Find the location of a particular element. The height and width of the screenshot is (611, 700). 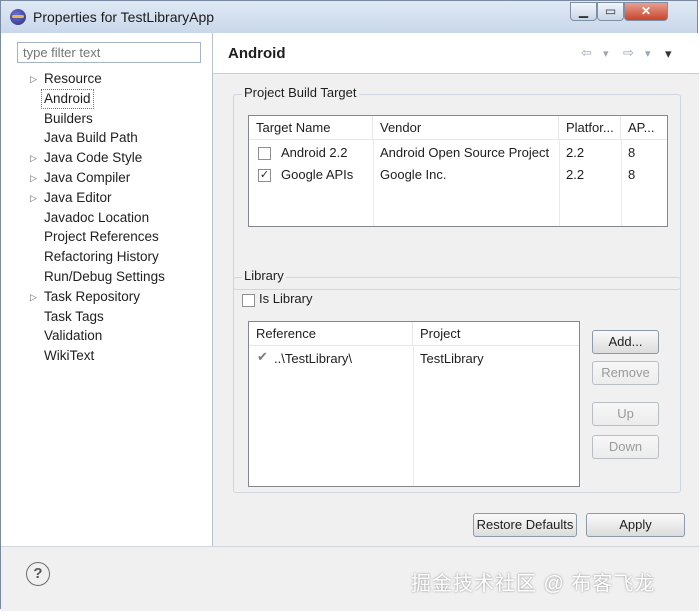

column-header-target-name: Target Name is located at coordinates (311, 128).